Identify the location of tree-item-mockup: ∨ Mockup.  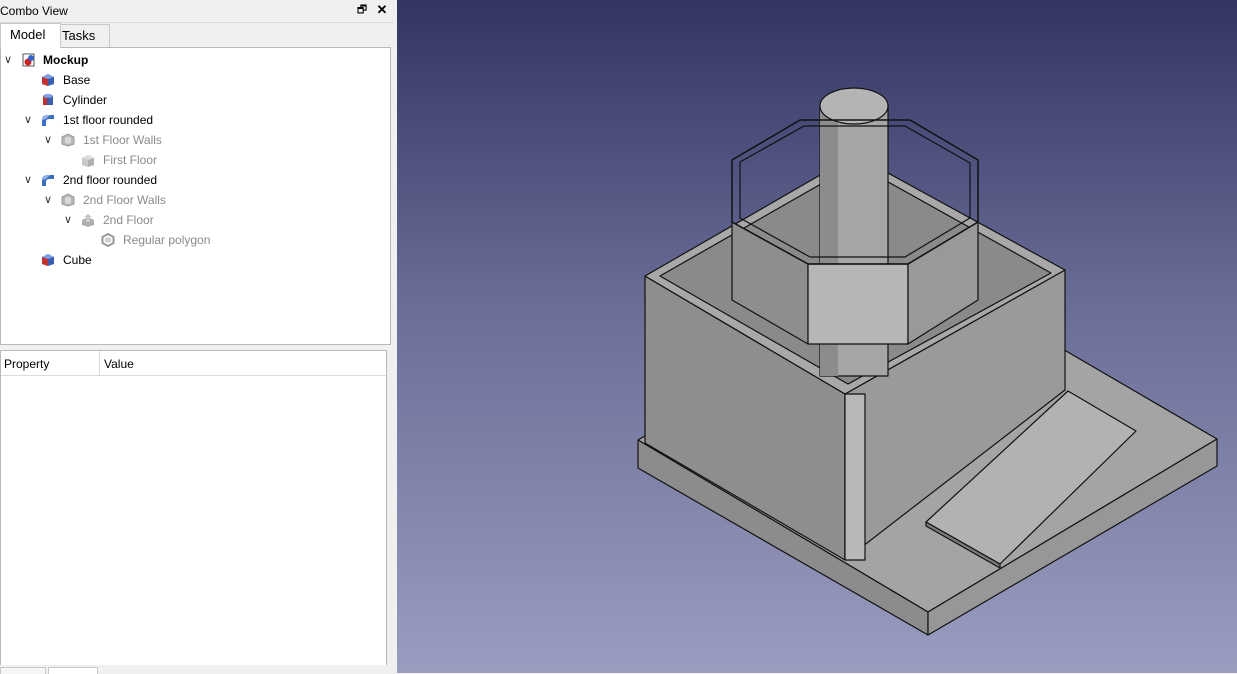
(195, 60).